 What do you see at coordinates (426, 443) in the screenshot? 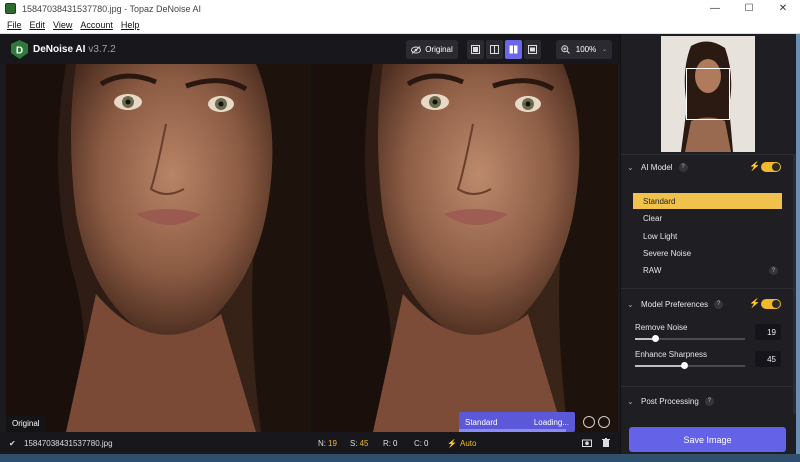
I see `c-value: 0` at bounding box center [426, 443].